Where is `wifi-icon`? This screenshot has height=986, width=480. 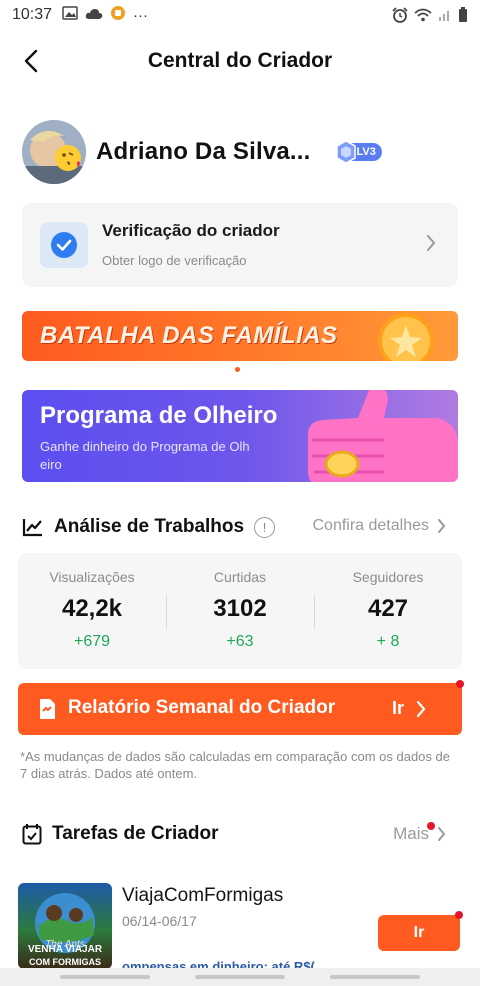
wifi-icon is located at coordinates (423, 17).